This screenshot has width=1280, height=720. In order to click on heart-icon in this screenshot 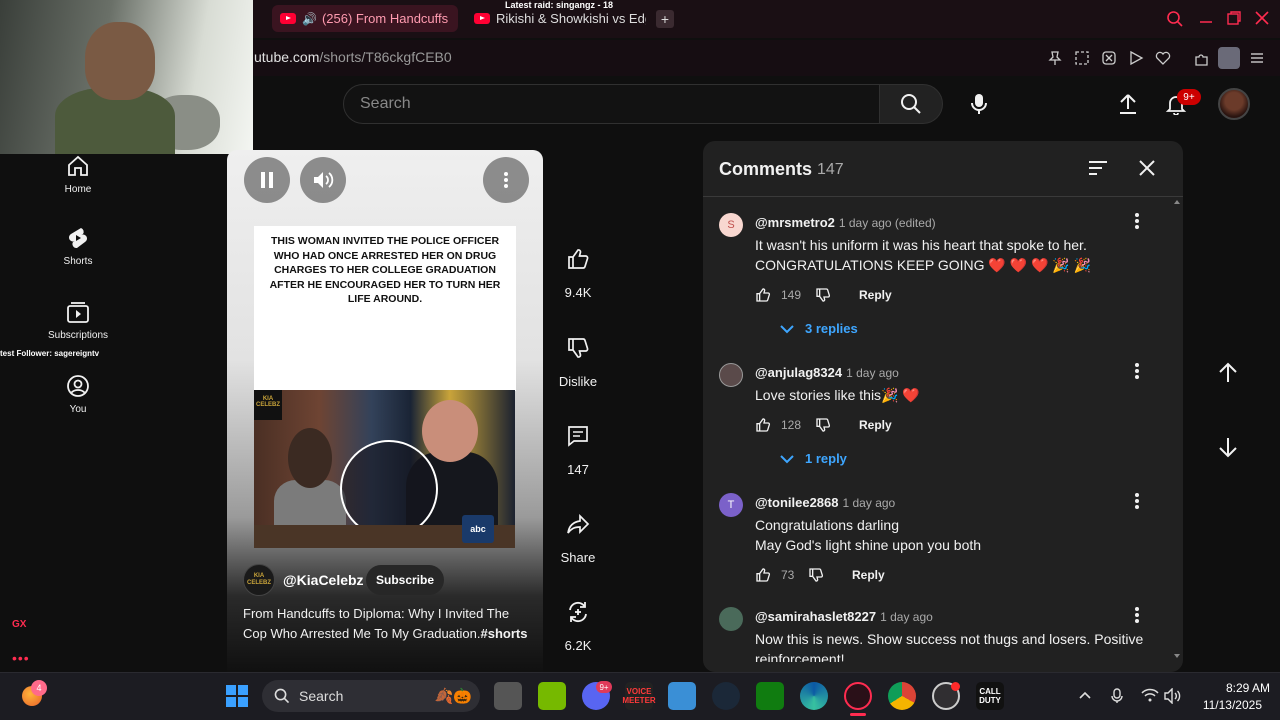, I will do `click(1163, 58)`.